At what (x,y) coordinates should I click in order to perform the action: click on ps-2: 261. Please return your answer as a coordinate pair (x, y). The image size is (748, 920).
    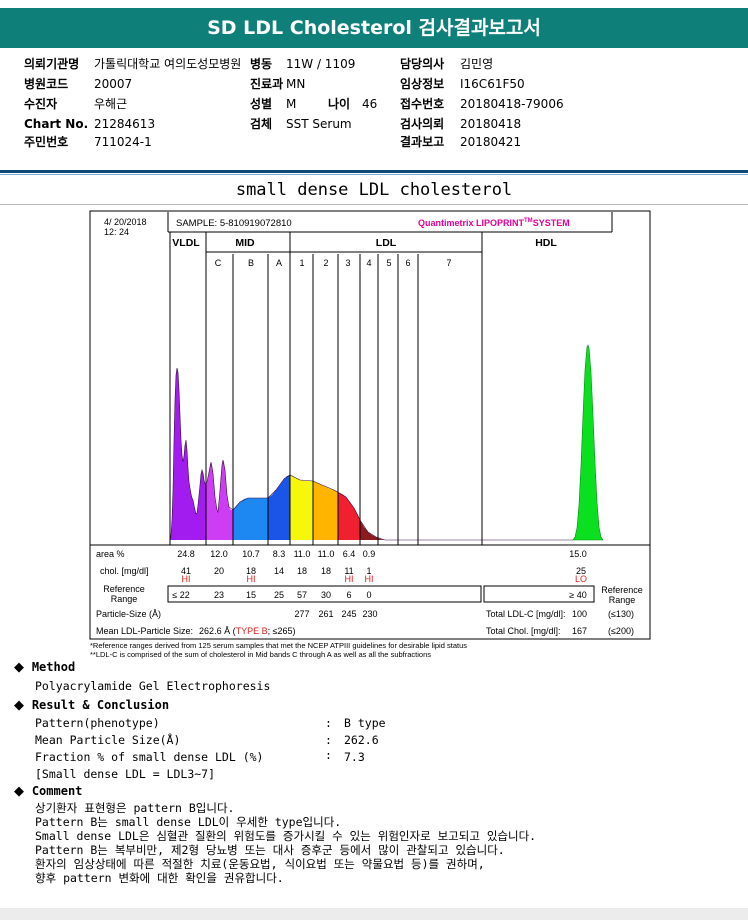
    Looking at the image, I should click on (325, 614).